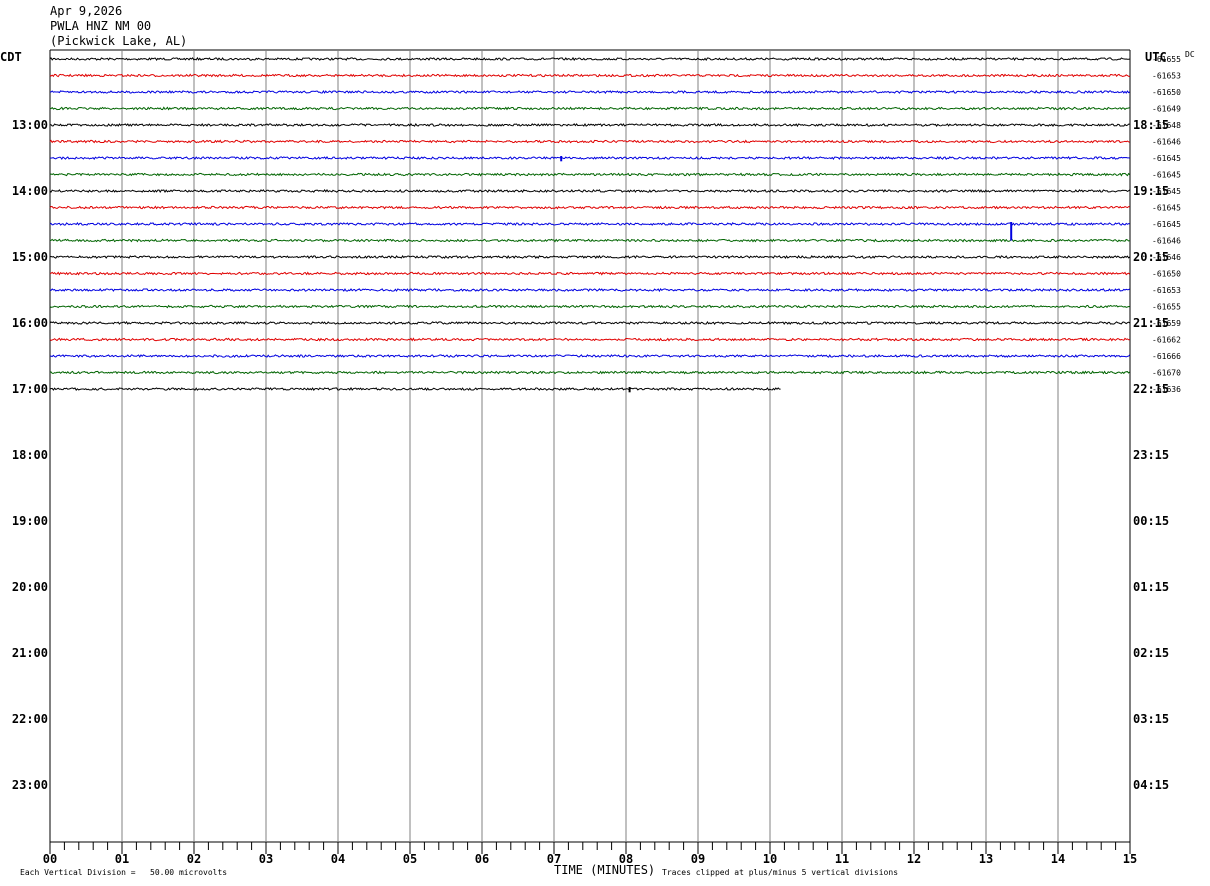 The width and height of the screenshot is (1210, 886). I want to click on x-tick-label: 04, so click(338, 859).